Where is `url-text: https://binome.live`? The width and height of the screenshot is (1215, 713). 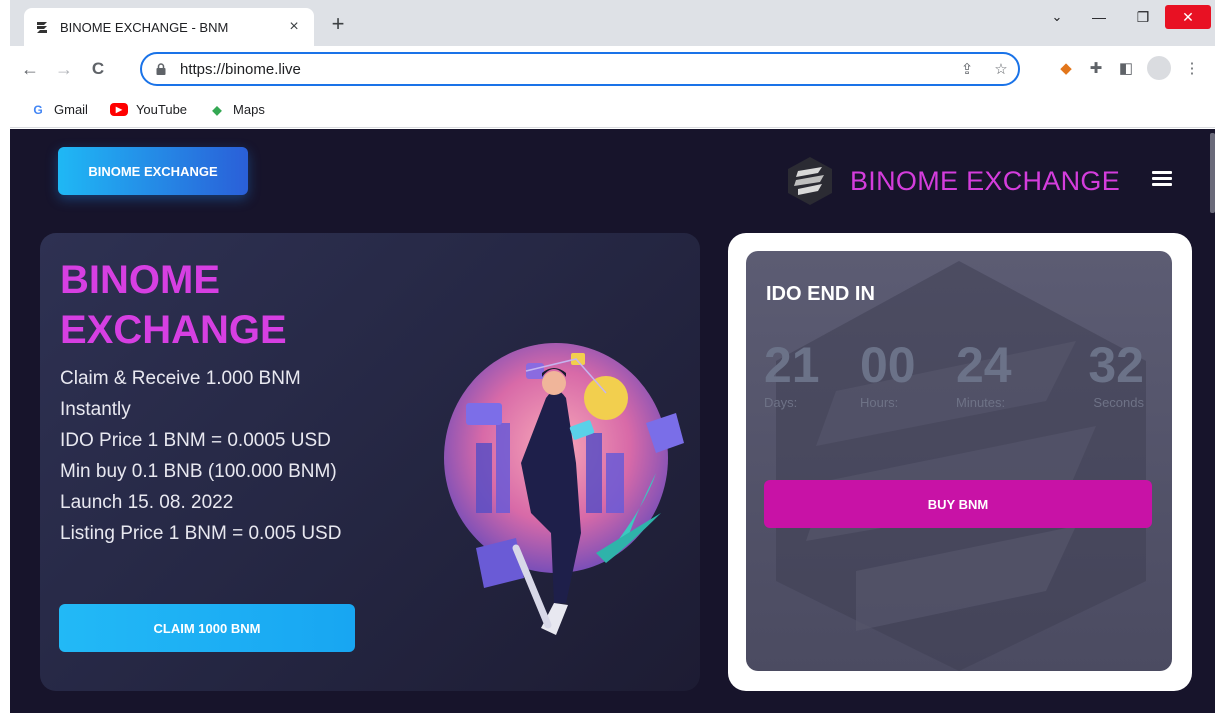 url-text: https://binome.live is located at coordinates (240, 69).